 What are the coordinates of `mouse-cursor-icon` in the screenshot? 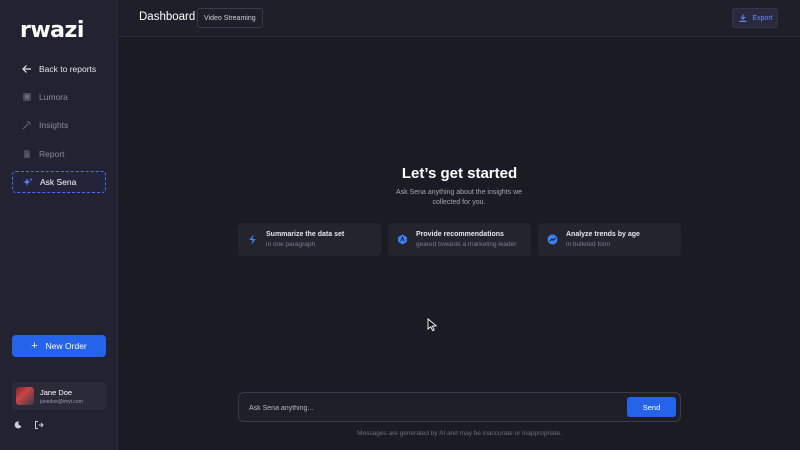 It's located at (433, 327).